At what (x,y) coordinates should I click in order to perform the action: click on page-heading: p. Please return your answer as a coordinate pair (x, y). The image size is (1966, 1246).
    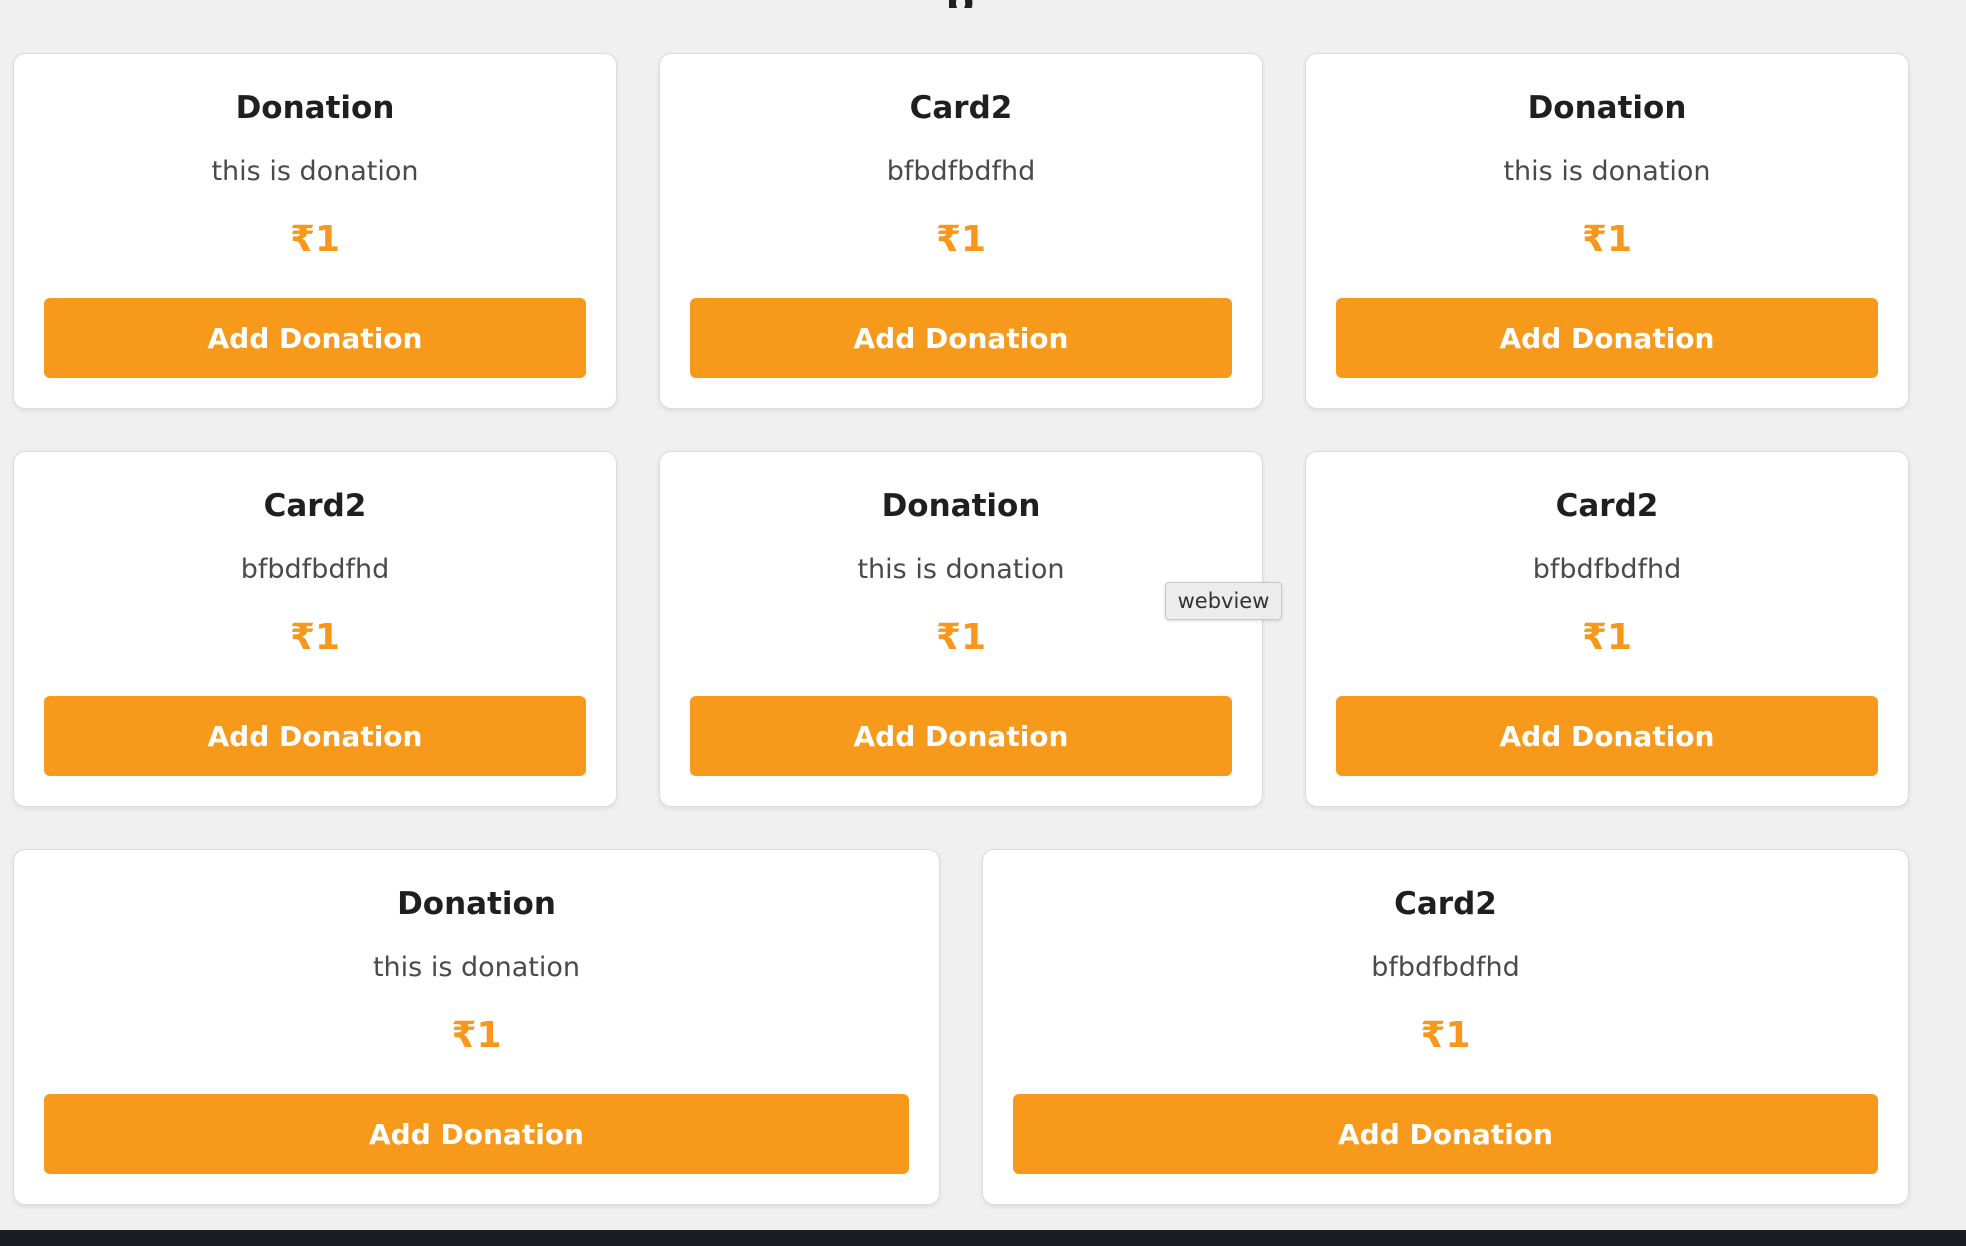
    Looking at the image, I should click on (960, 4).